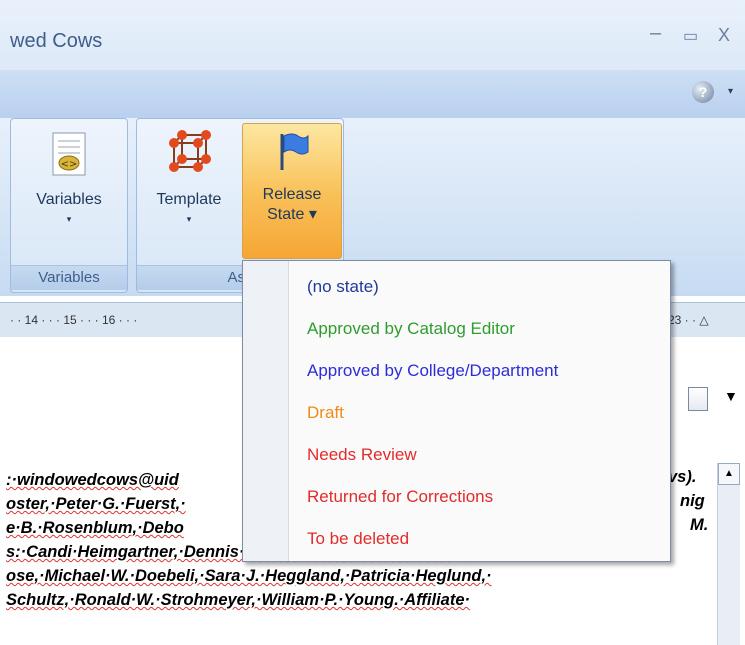 This screenshot has height=645, width=745. Describe the element at coordinates (294, 151) in the screenshot. I see `flag-icon` at that location.